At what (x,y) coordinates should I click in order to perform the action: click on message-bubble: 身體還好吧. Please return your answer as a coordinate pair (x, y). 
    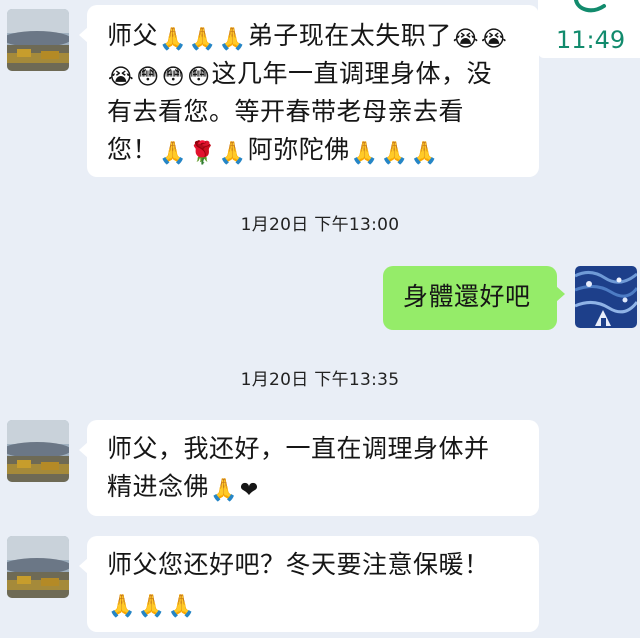
    Looking at the image, I should click on (474, 298).